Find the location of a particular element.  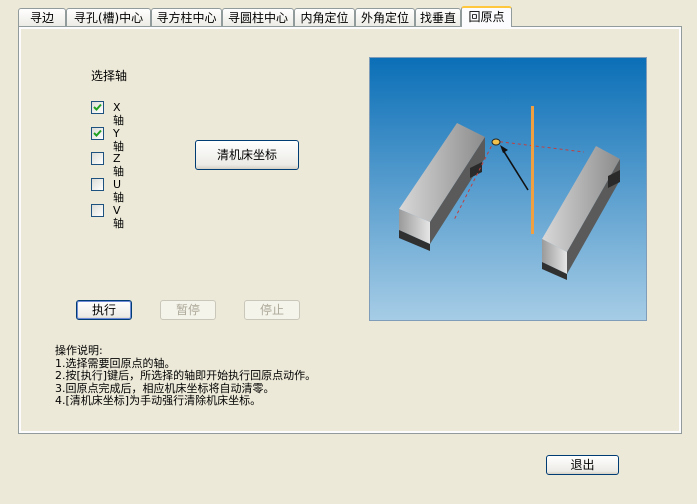

axis-z-label: Z轴 is located at coordinates (118, 165).